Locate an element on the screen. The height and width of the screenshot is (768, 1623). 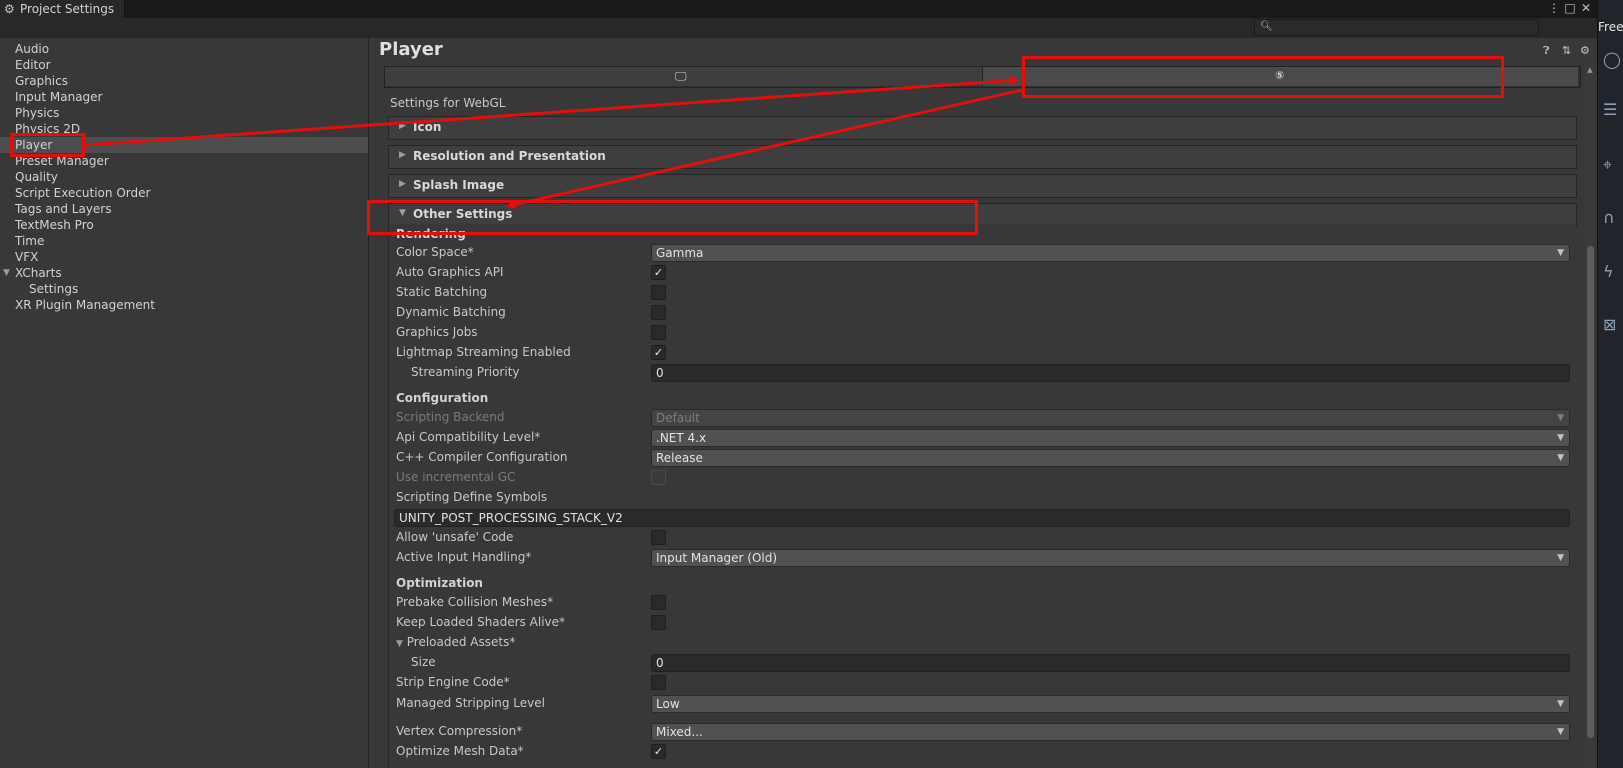
foldout-splash-image: ▶ Splash Image is located at coordinates (982, 186).